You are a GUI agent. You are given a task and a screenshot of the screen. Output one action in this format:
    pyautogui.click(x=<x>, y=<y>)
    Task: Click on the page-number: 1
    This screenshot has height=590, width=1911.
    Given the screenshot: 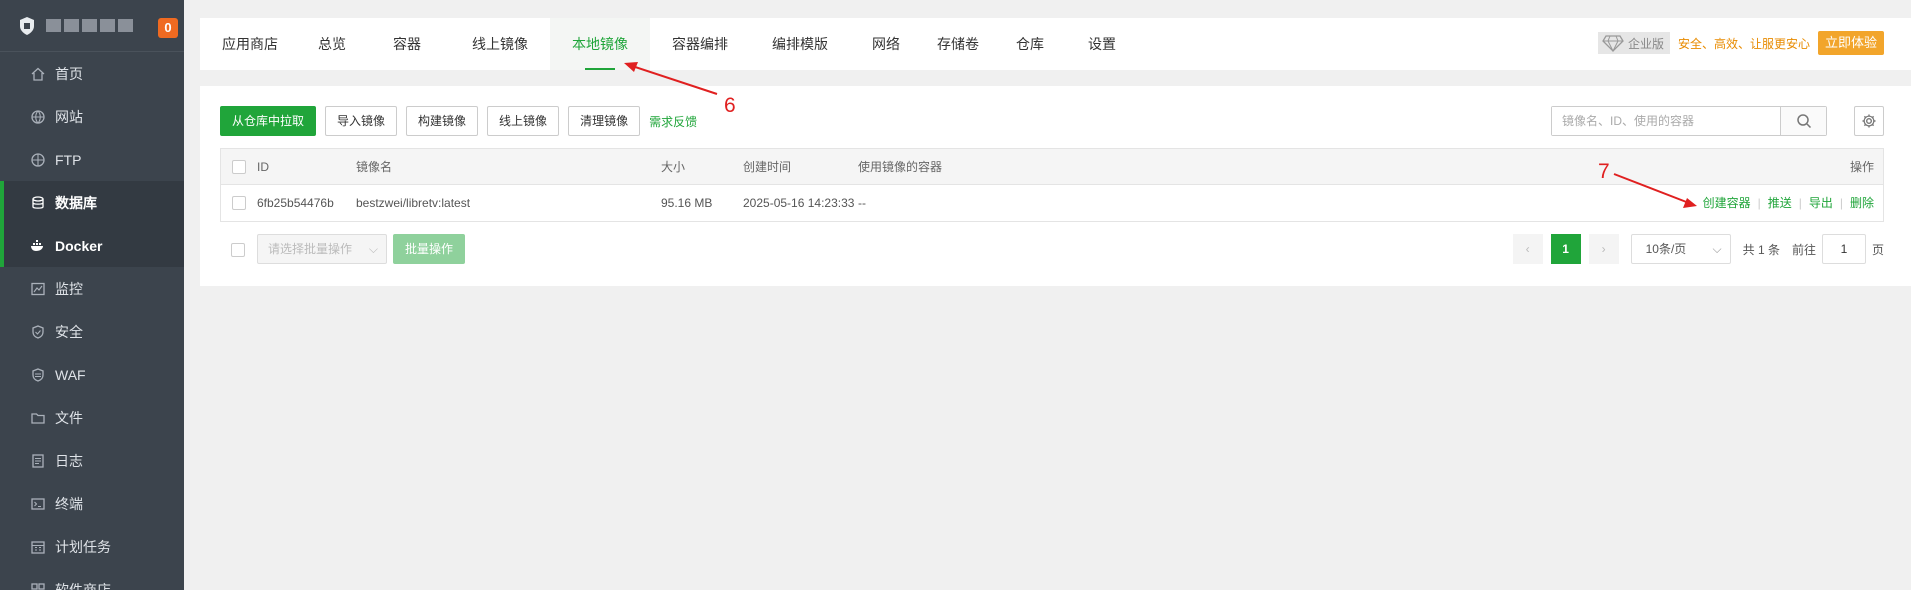 What is the action you would take?
    pyautogui.click(x=1565, y=249)
    